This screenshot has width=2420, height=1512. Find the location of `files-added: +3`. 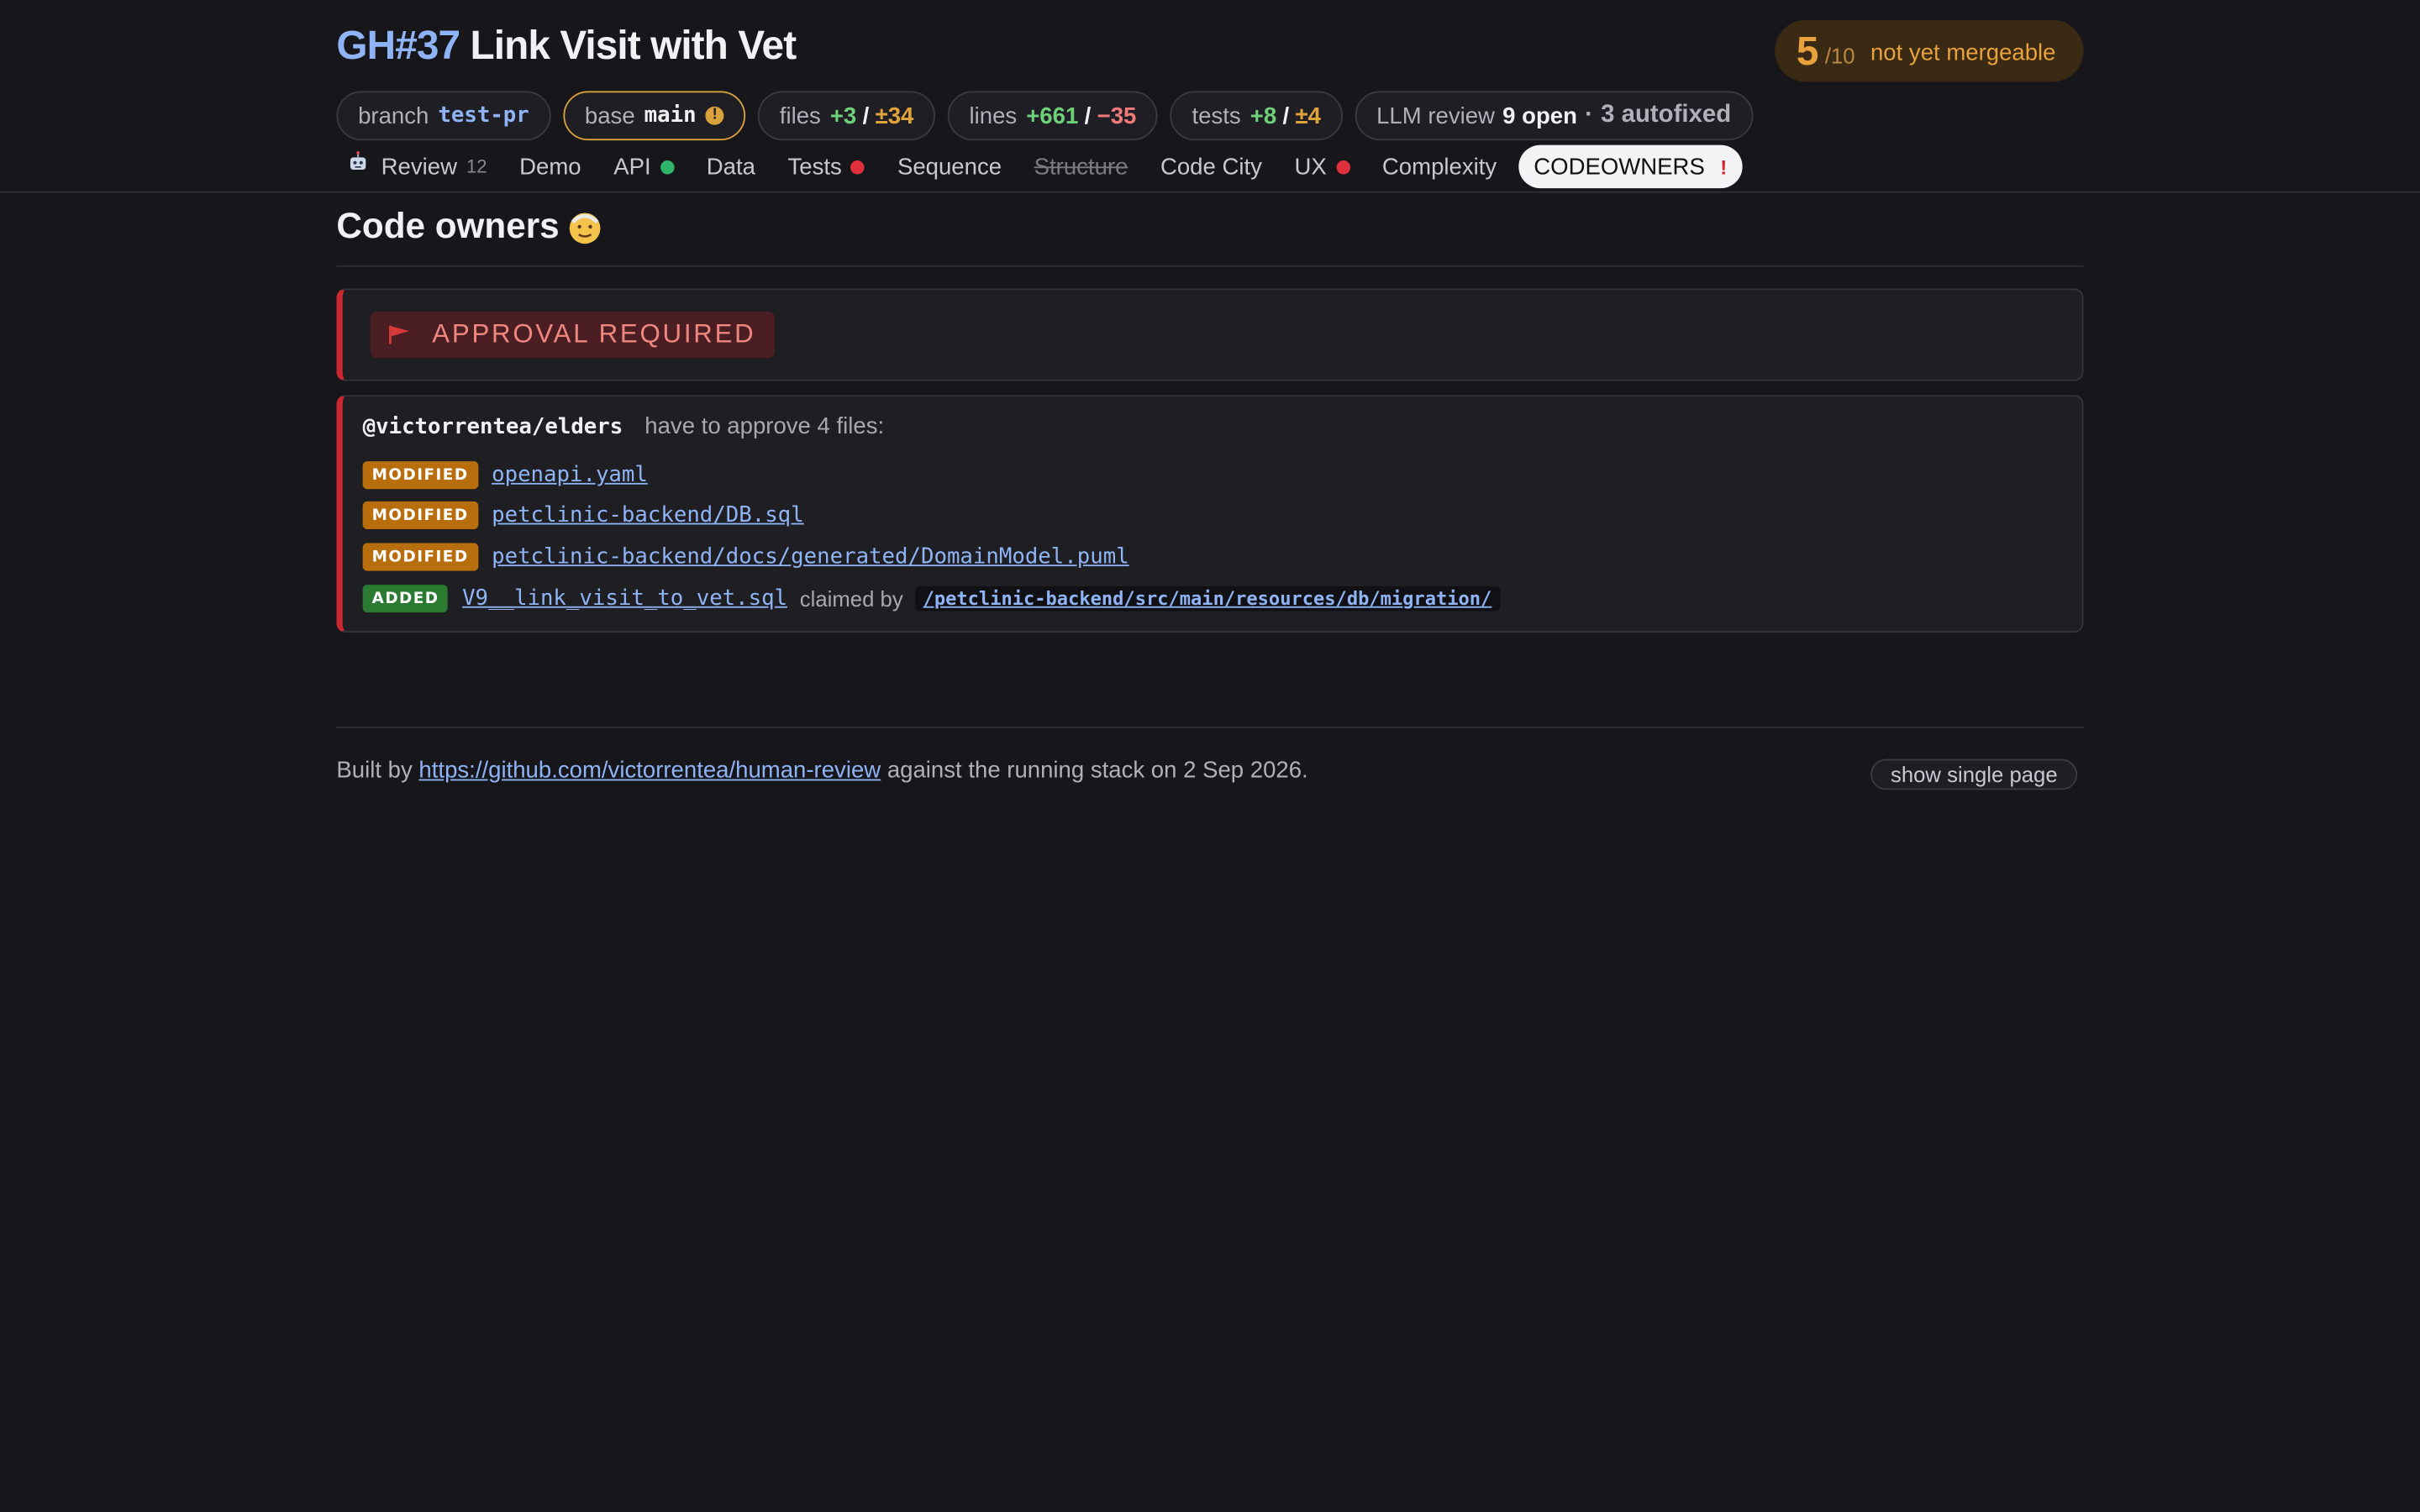

files-added: +3 is located at coordinates (843, 115).